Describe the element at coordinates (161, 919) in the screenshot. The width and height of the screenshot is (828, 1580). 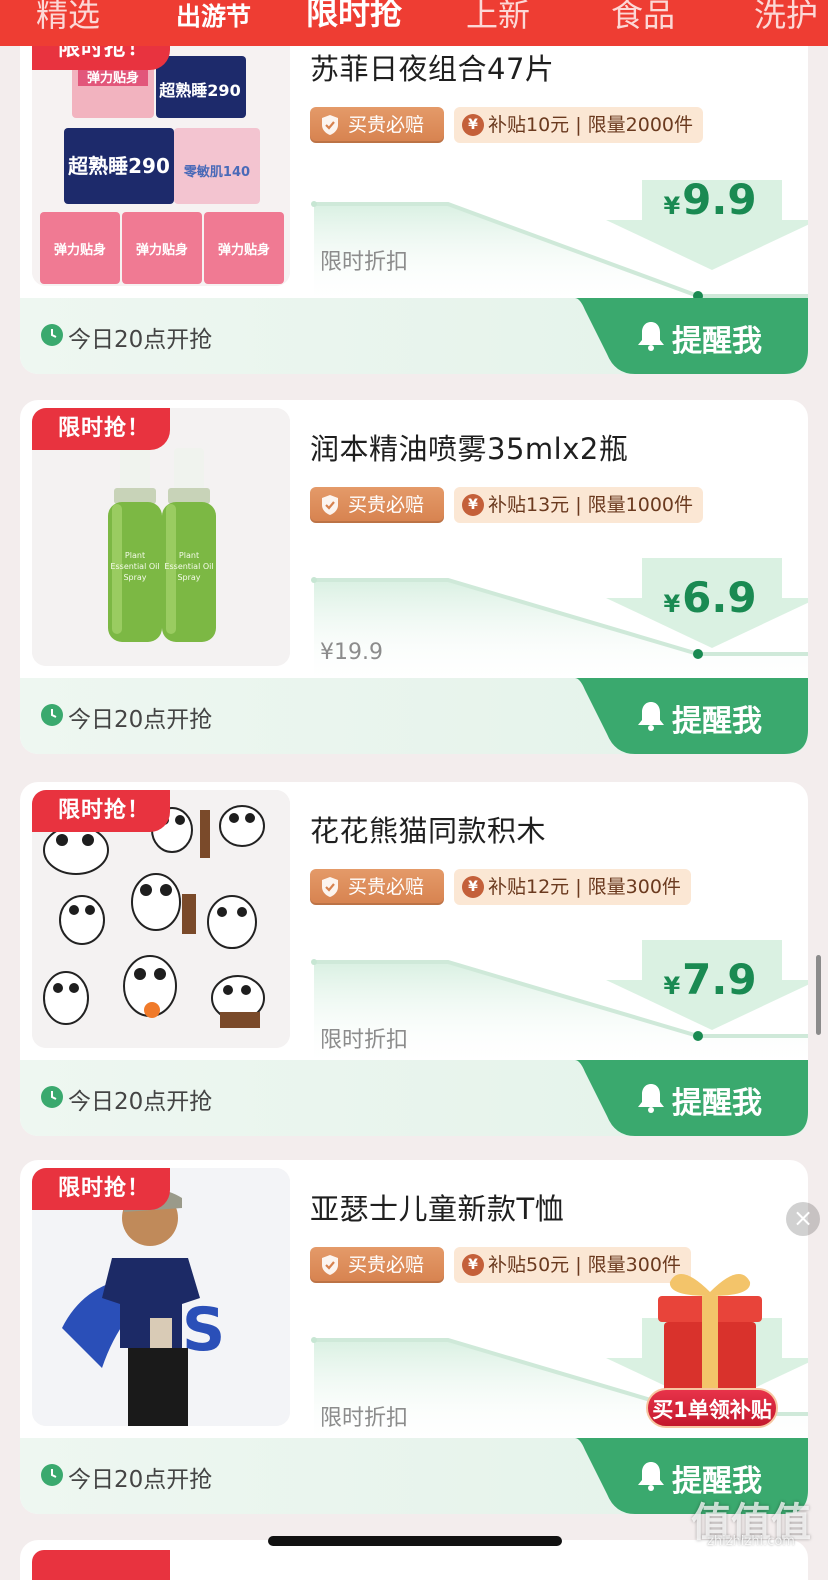
I see `product-image: 限时抢！` at that location.